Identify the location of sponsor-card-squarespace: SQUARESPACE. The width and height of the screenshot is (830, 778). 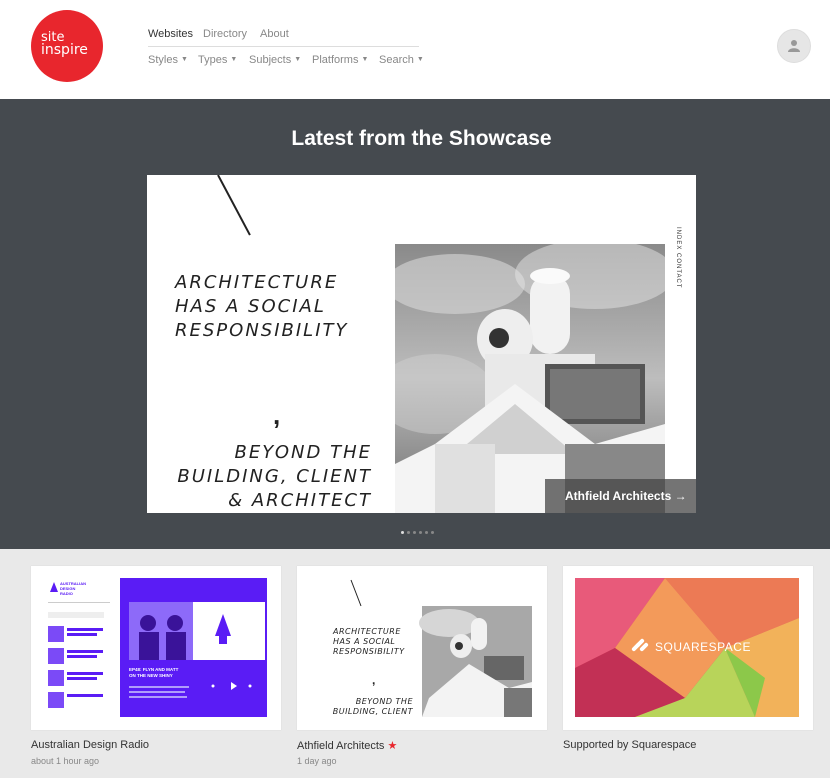
(688, 648).